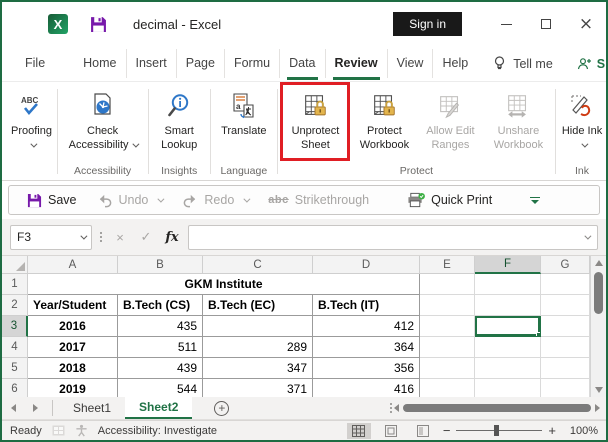 The width and height of the screenshot is (608, 442). Describe the element at coordinates (222, 408) in the screenshot. I see `new-sheet-button: +` at that location.